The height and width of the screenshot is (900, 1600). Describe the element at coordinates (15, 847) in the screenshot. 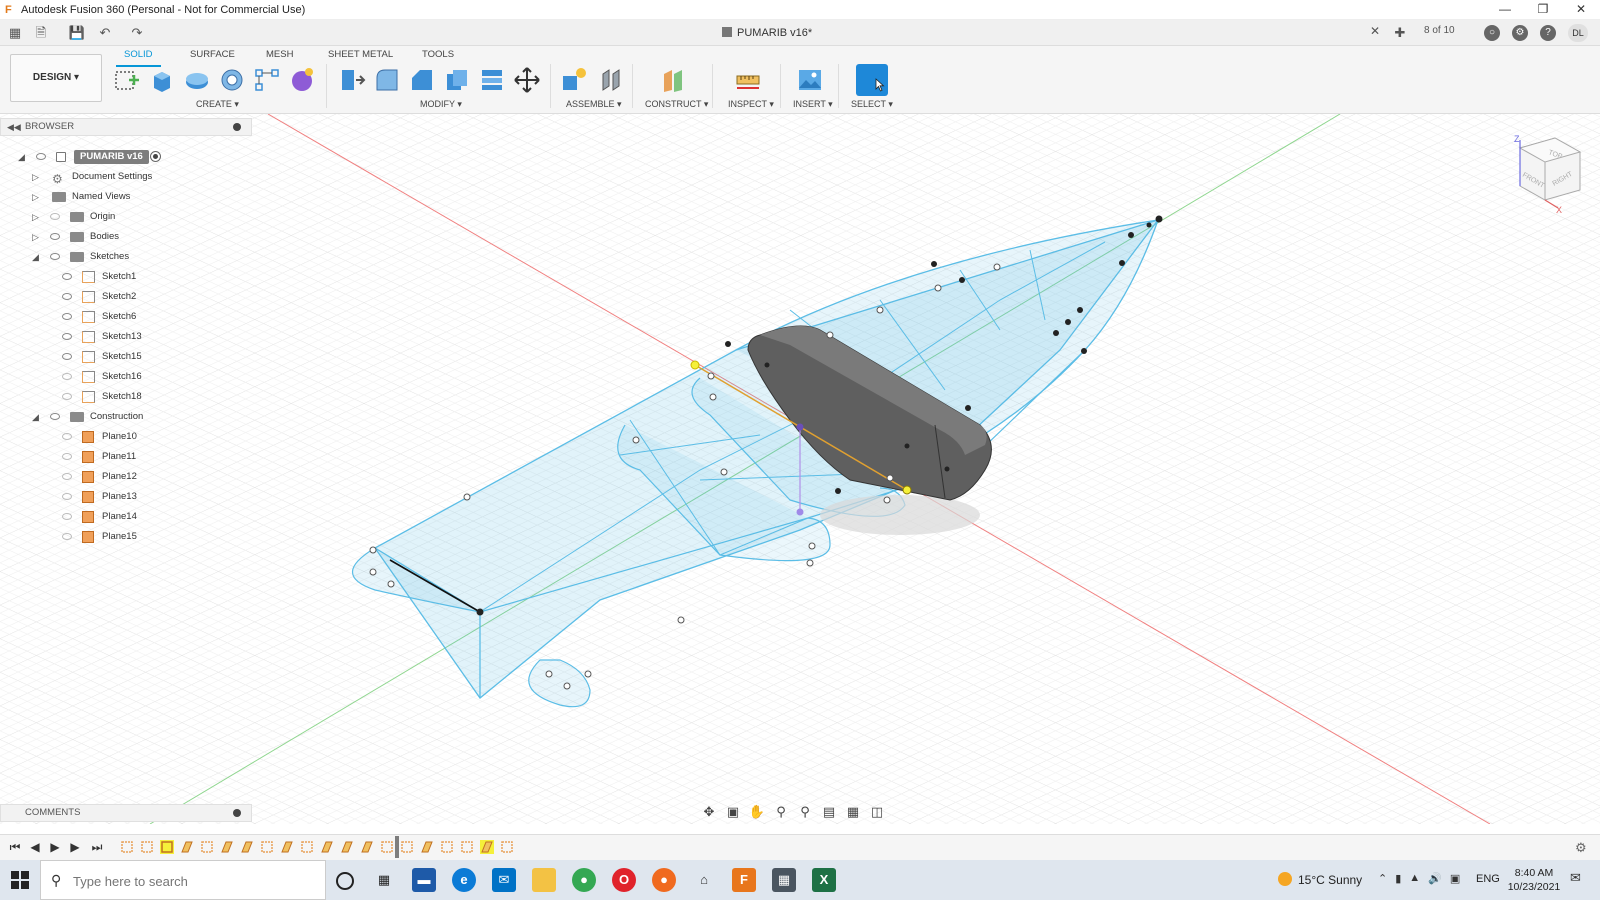

I see `go-to-start-icon: ⏮` at that location.